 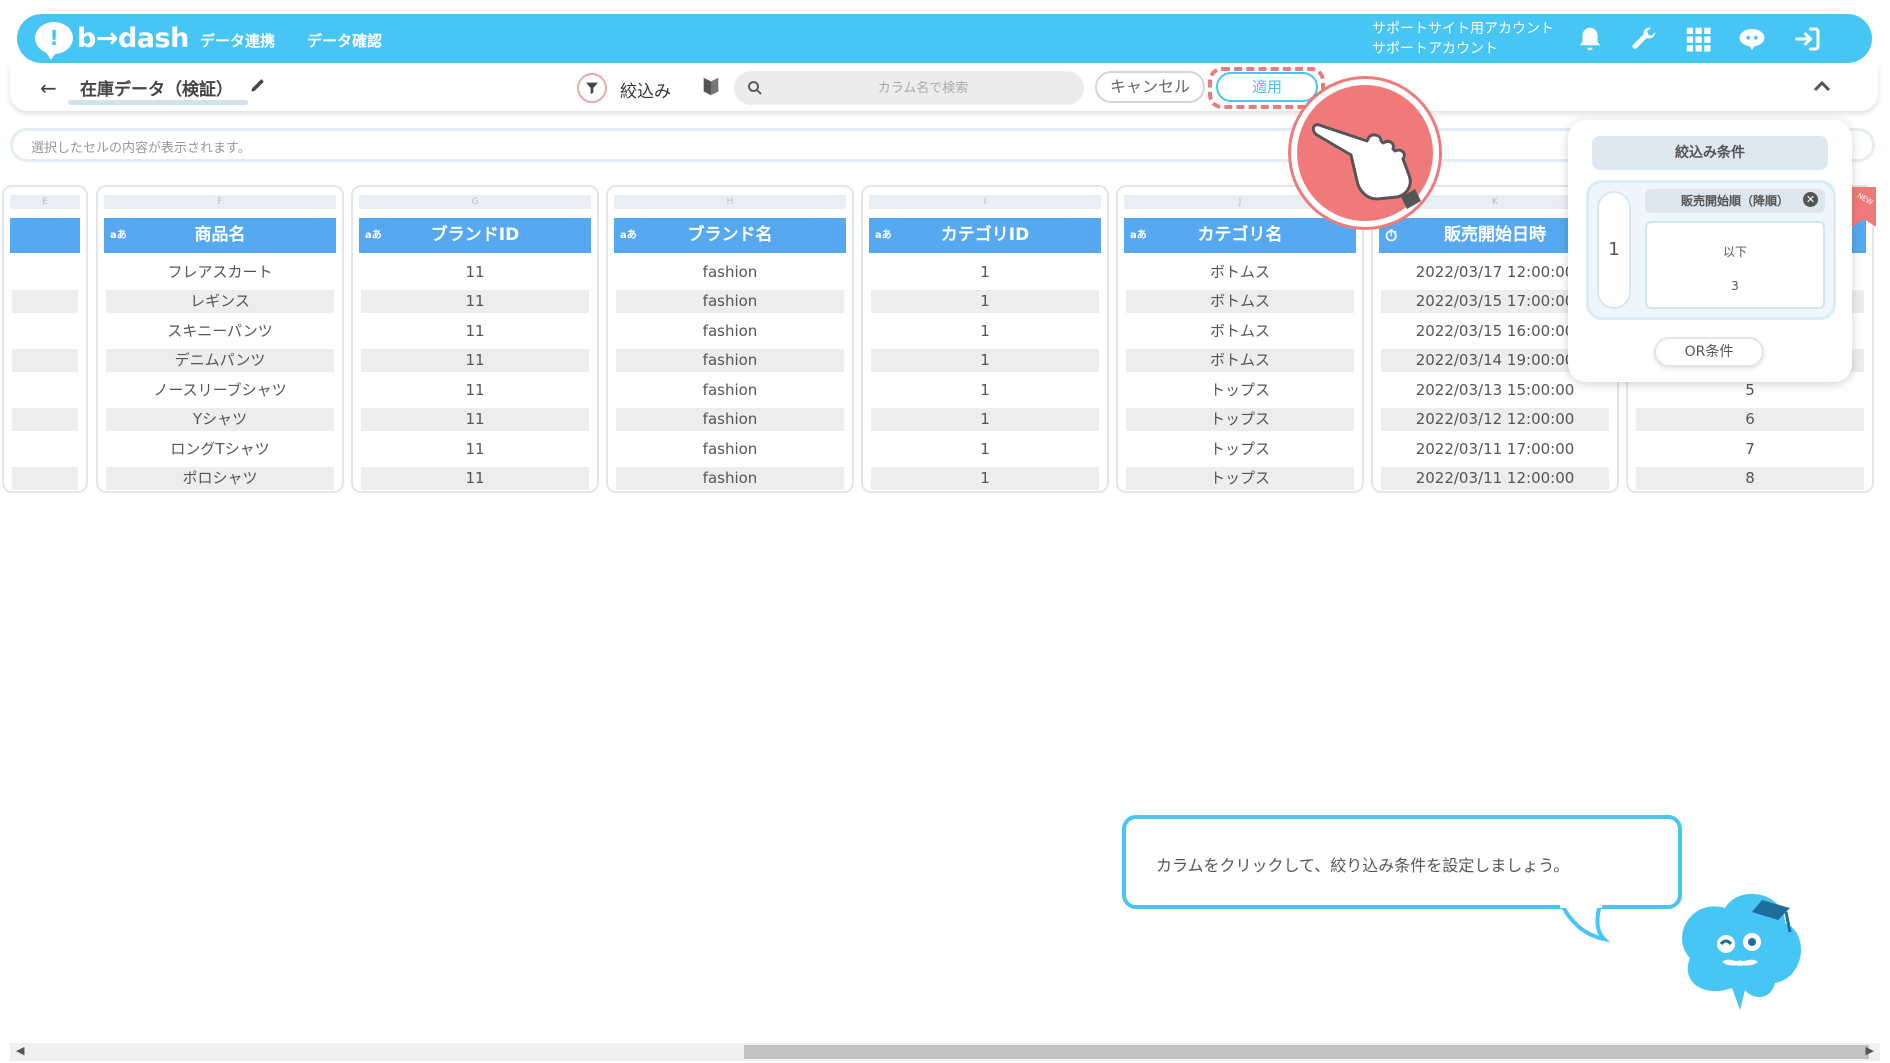 I want to click on bell-icon, so click(x=1590, y=39).